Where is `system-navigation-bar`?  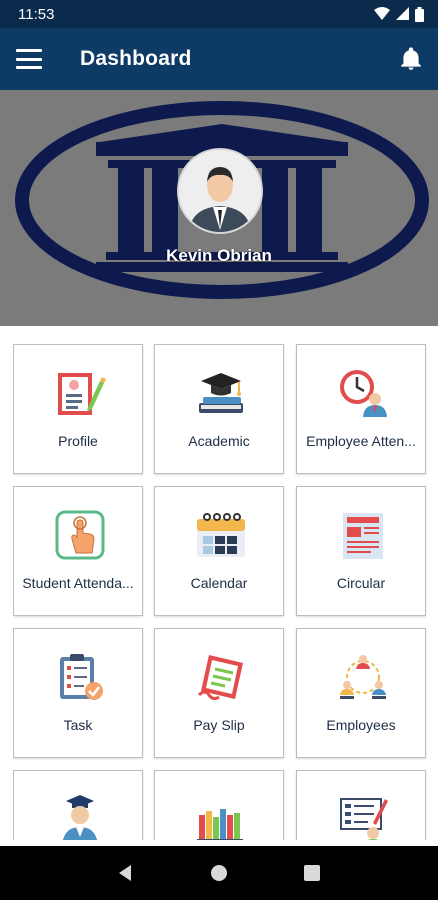
system-navigation-bar is located at coordinates (219, 873).